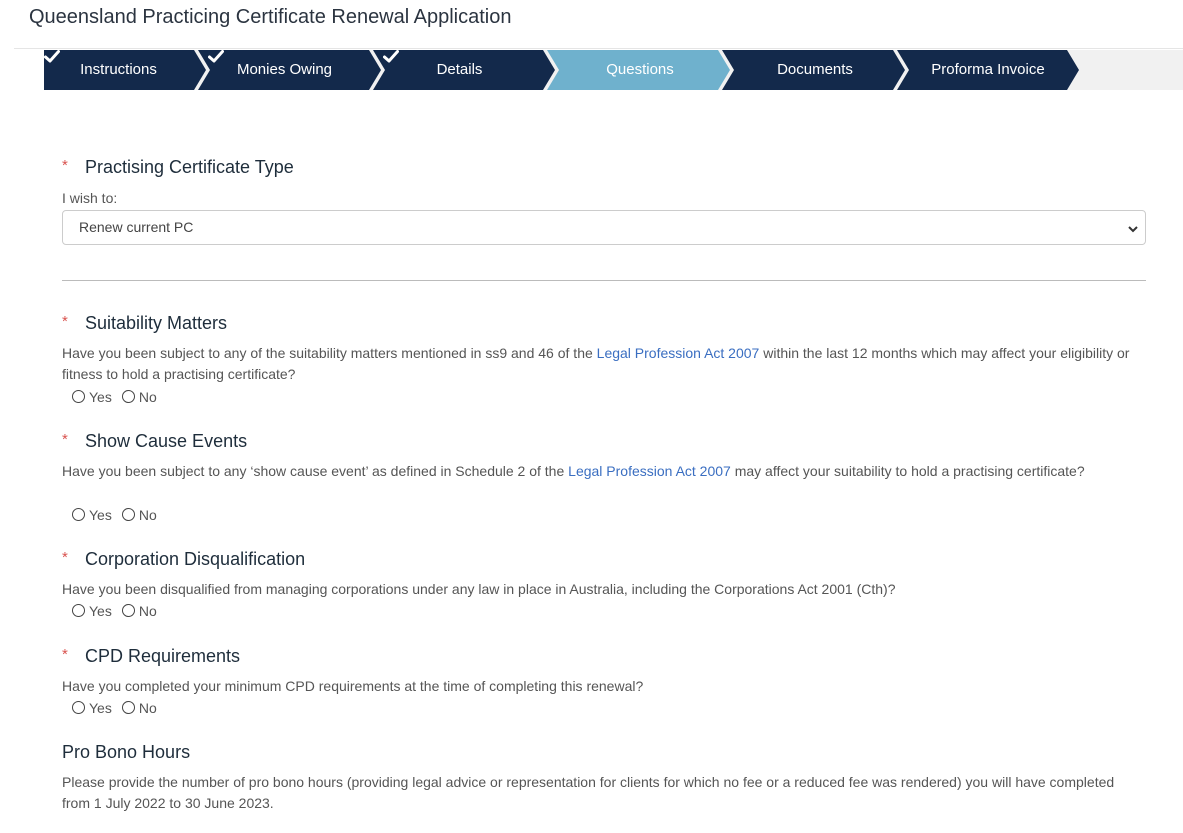  What do you see at coordinates (119, 515) in the screenshot?
I see `show-cause-radio-group: Yes No` at bounding box center [119, 515].